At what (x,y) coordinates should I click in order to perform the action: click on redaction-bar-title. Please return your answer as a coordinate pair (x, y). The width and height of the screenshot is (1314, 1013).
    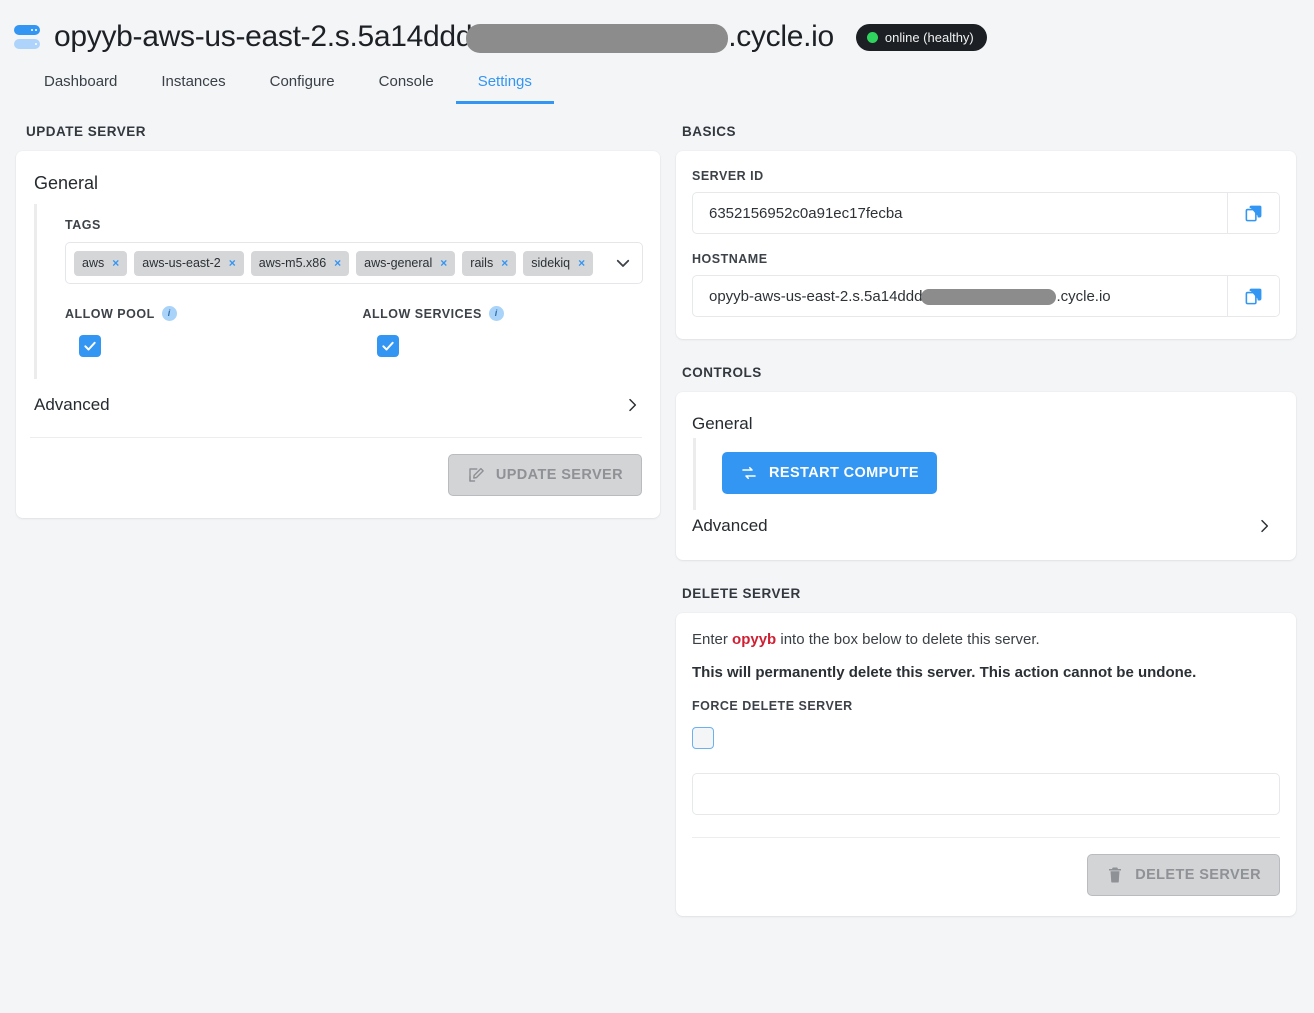
    Looking at the image, I should click on (597, 38).